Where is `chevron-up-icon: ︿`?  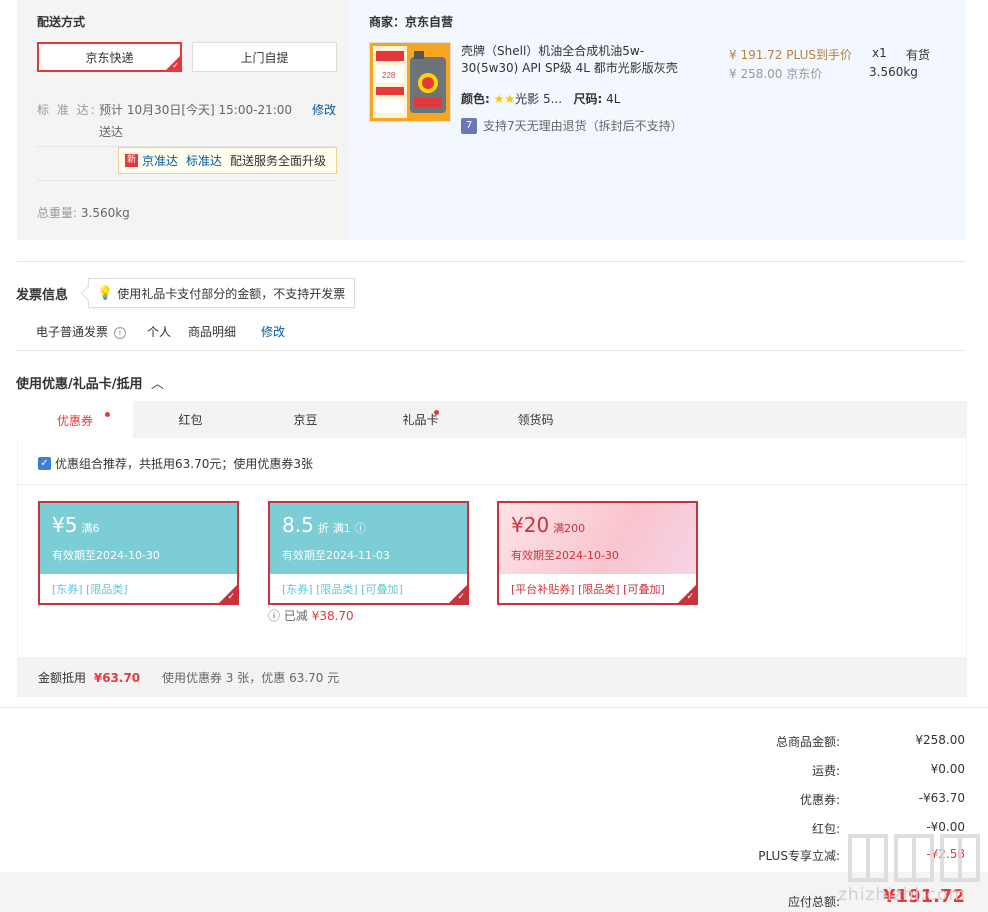
chevron-up-icon: ︿ is located at coordinates (158, 384).